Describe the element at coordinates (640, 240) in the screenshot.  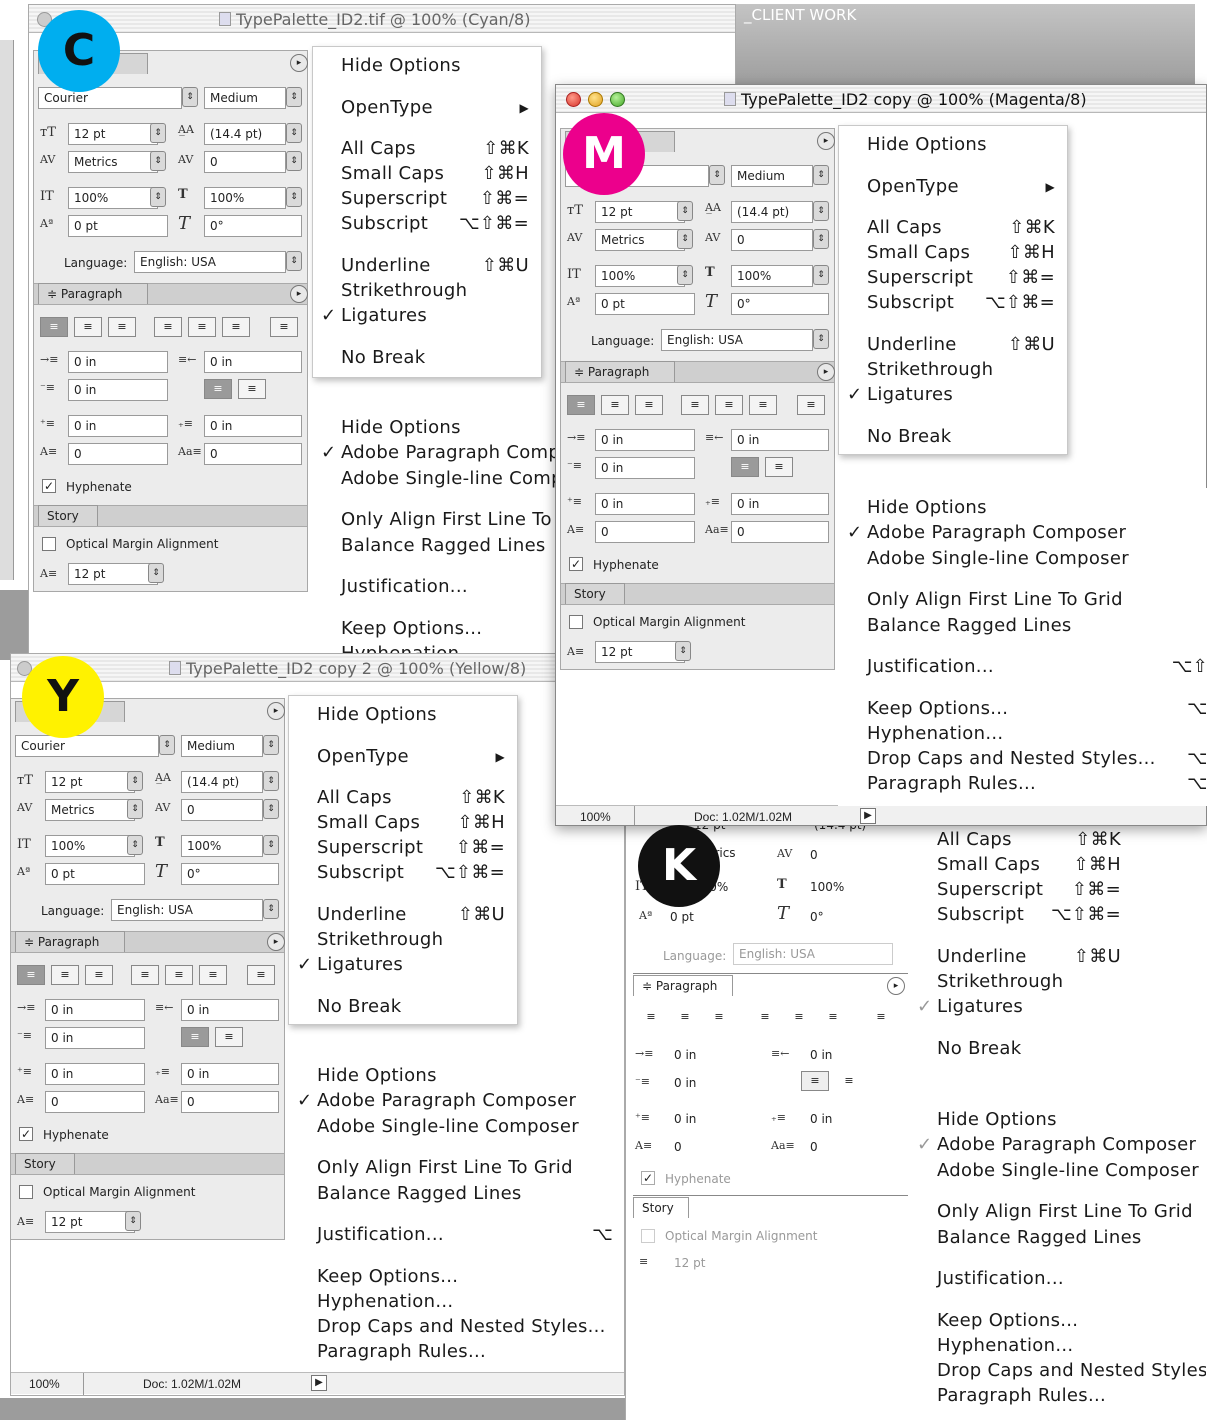
I see `kerning-field: Metrics` at that location.